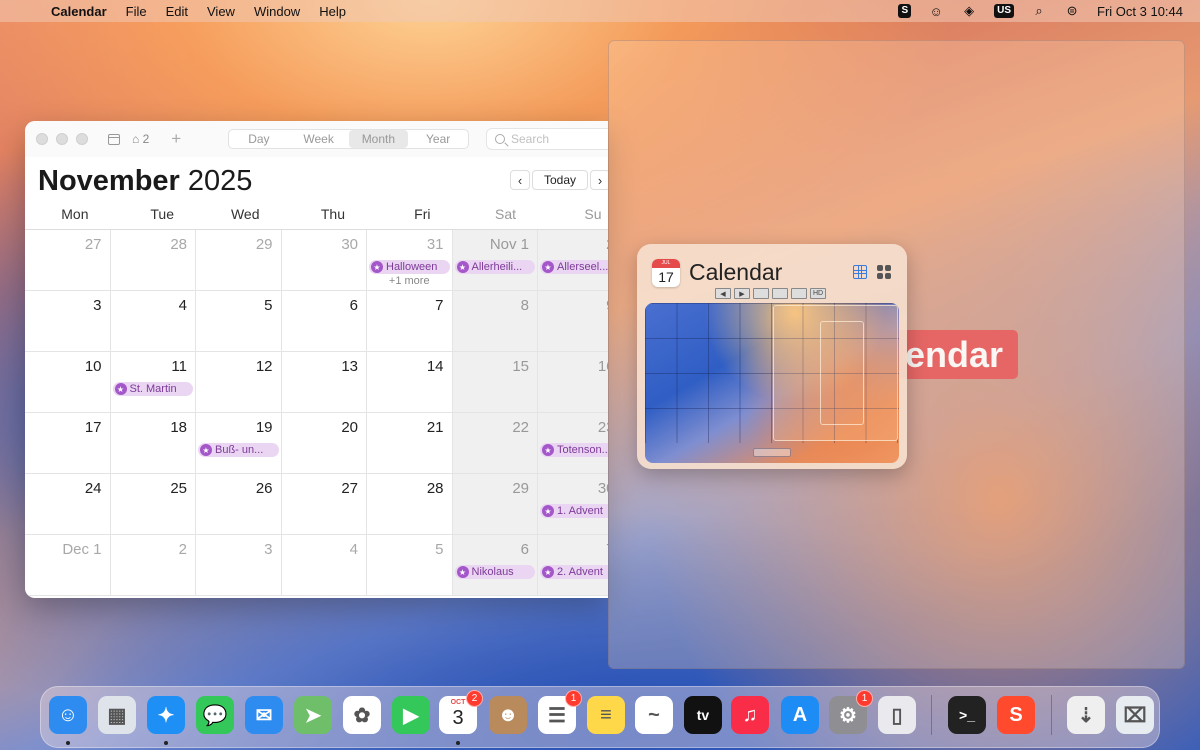  I want to click on day-cell: 8, so click(495, 321).